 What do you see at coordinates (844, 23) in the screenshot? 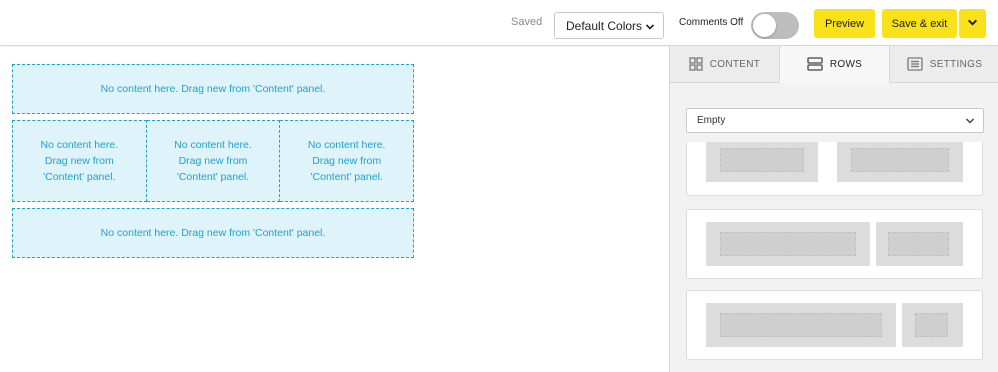
I see `preview-button: Preview` at bounding box center [844, 23].